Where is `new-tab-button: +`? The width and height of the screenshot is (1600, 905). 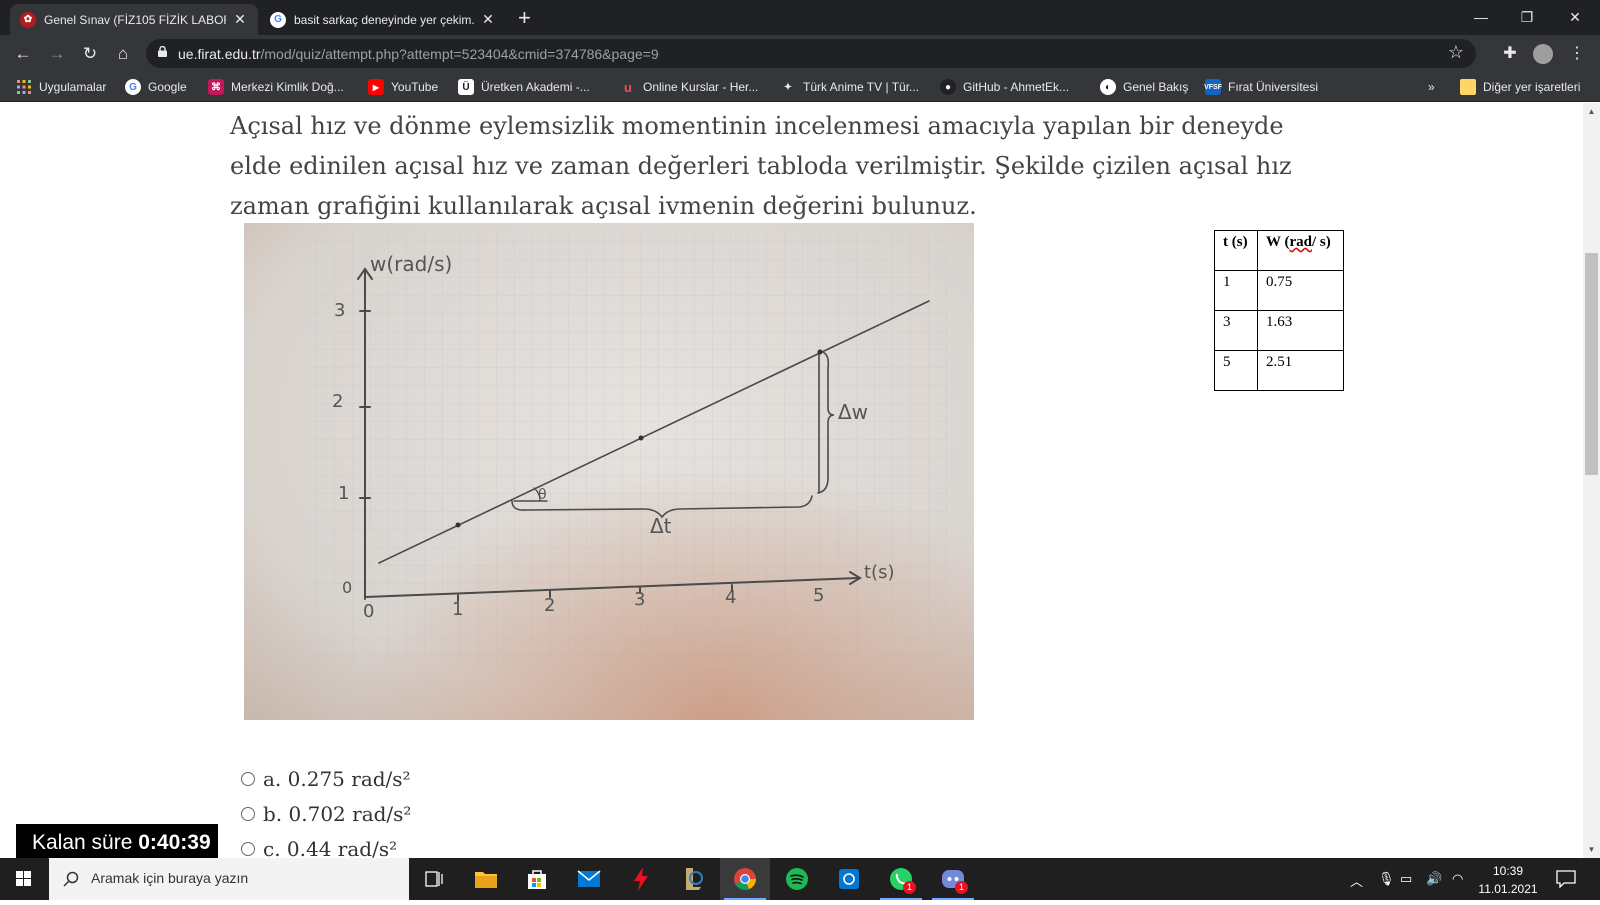 new-tab-button: + is located at coordinates (524, 18).